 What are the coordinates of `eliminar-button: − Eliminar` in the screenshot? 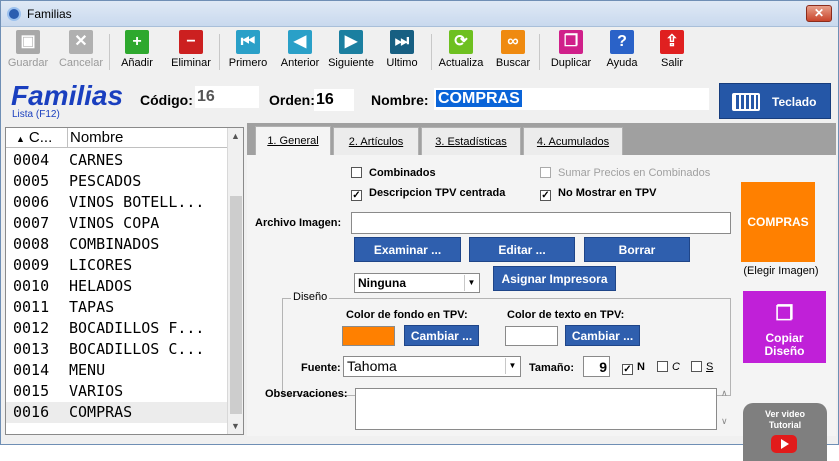 It's located at (191, 52).